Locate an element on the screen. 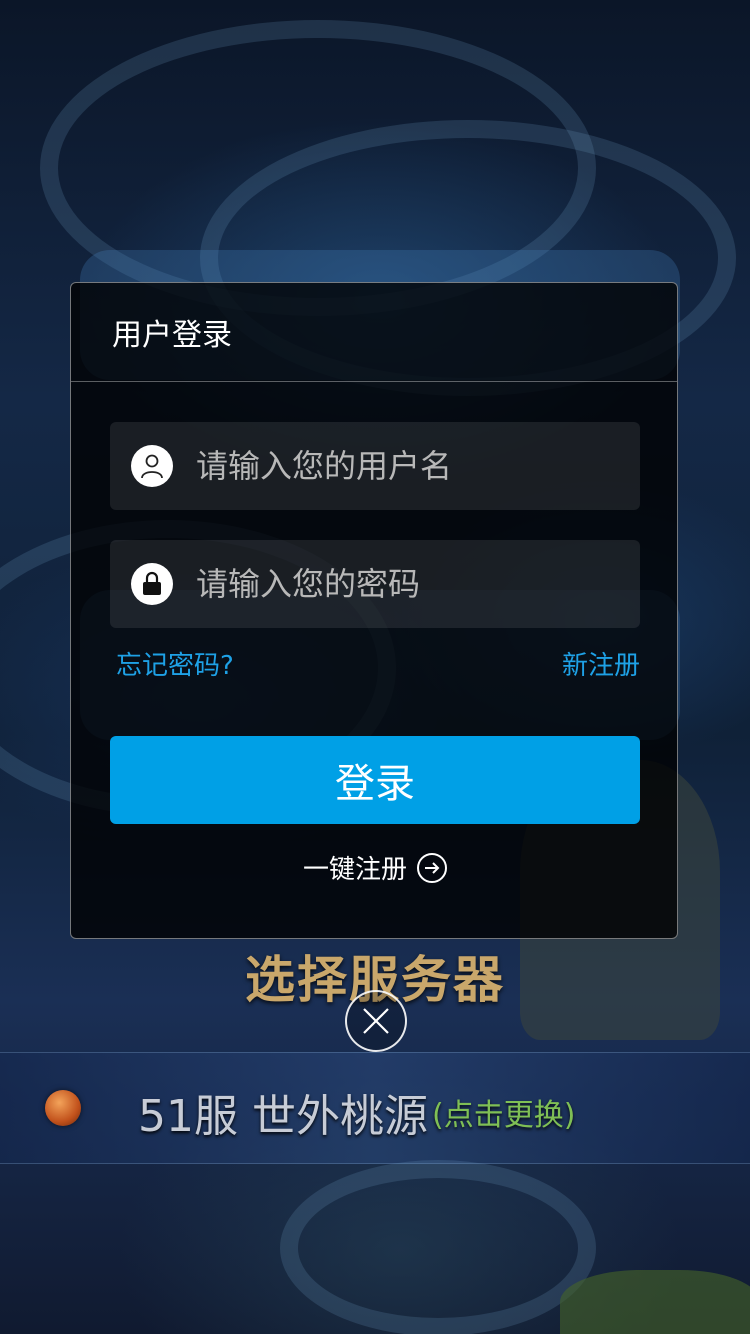 The width and height of the screenshot is (750, 1334). background-cliff is located at coordinates (655, 1302).